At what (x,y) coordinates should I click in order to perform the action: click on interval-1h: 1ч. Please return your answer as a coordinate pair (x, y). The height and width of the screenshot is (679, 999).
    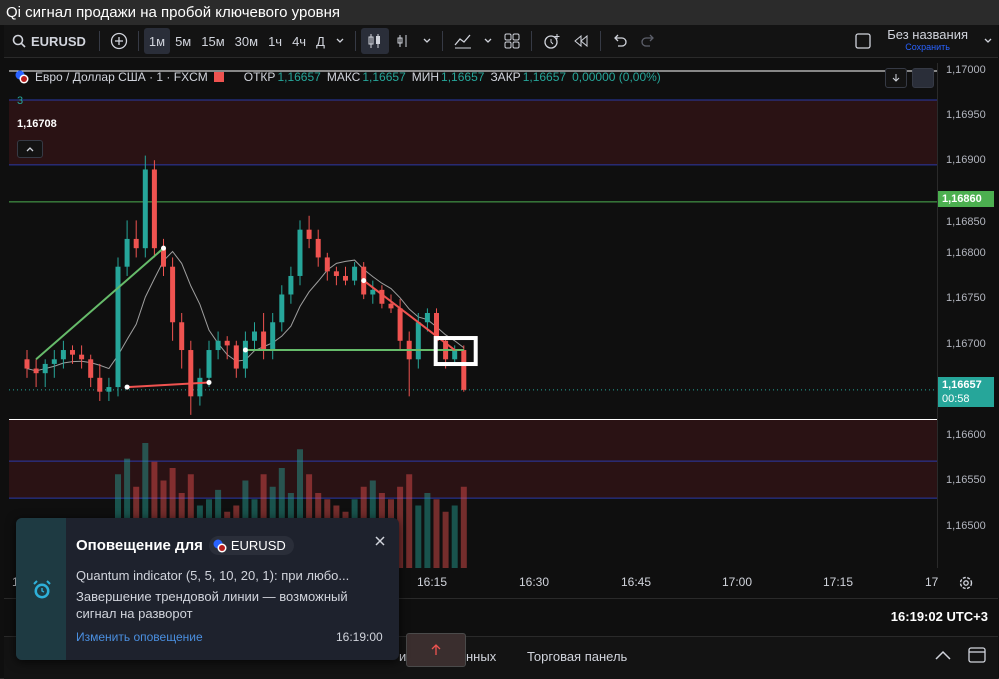
    Looking at the image, I should click on (275, 41).